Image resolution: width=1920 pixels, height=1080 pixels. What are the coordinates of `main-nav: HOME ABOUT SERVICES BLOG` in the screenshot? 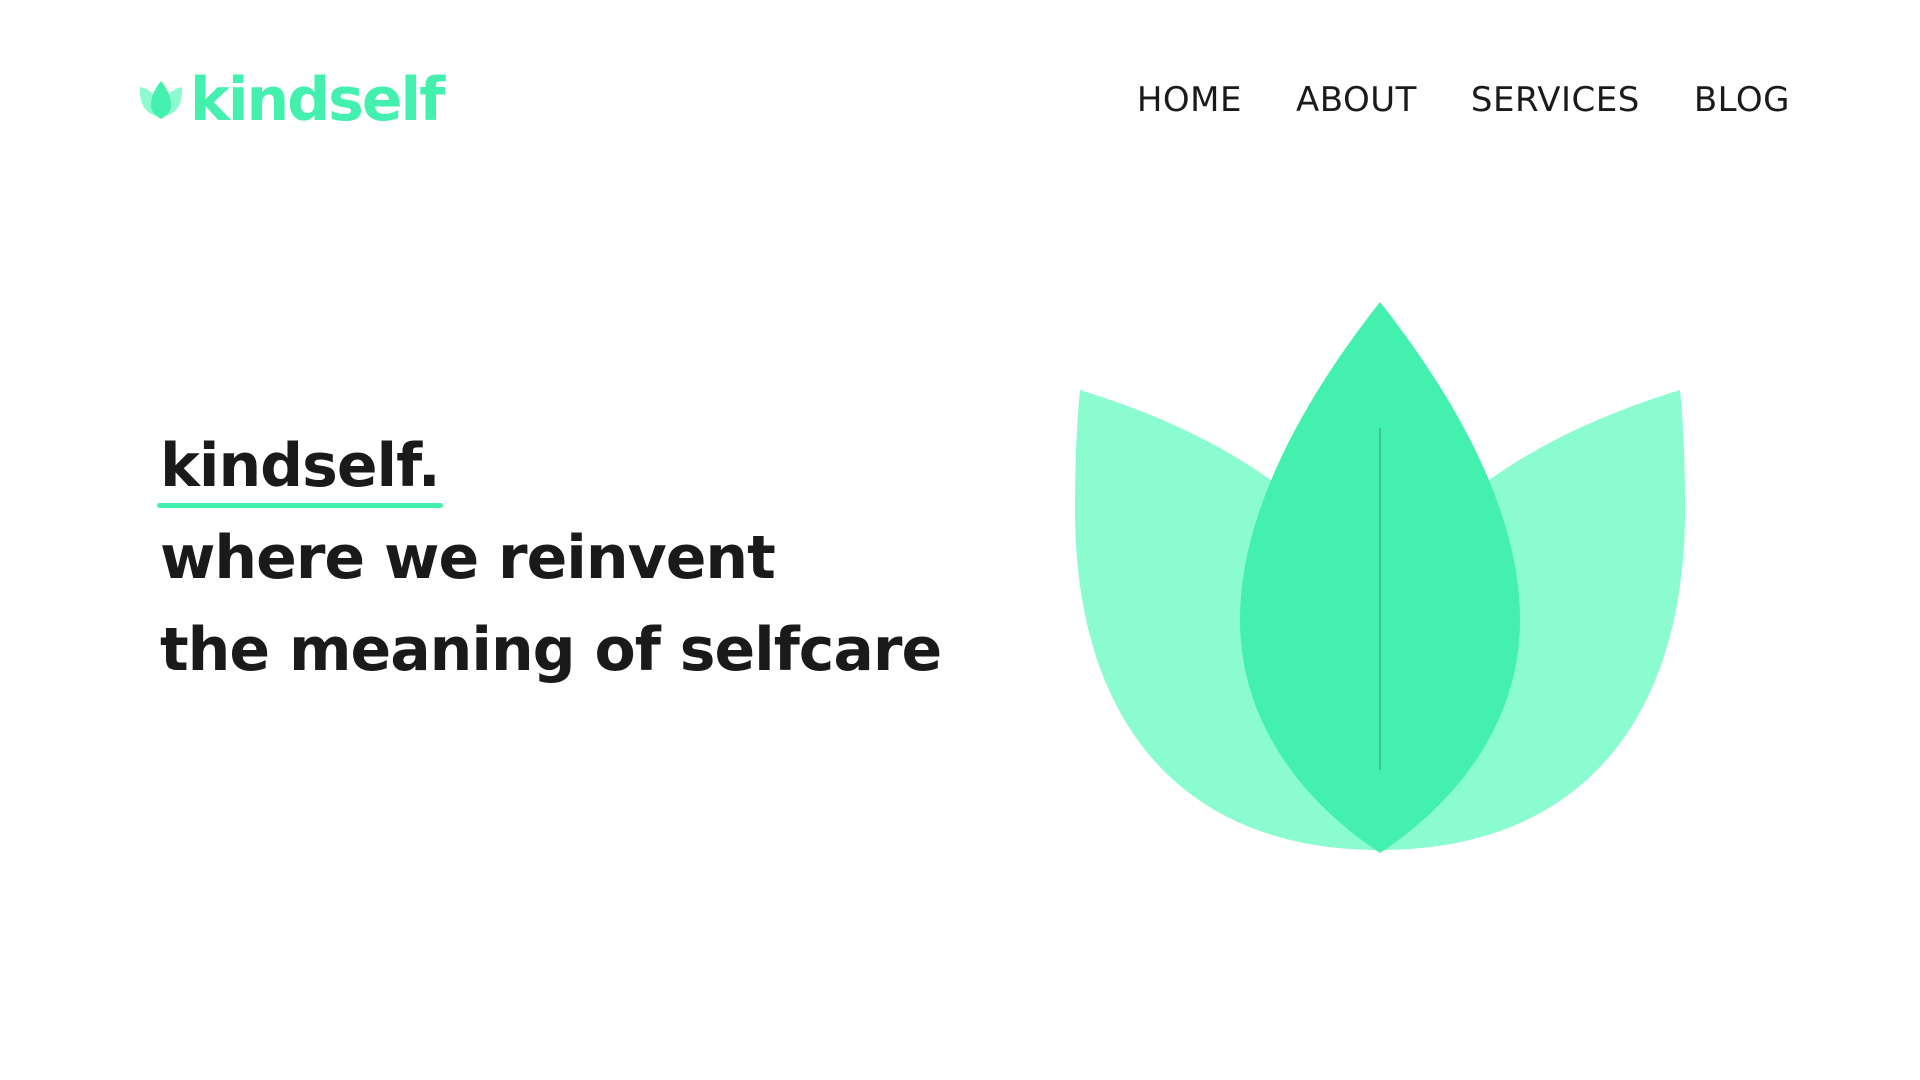 It's located at (1463, 100).